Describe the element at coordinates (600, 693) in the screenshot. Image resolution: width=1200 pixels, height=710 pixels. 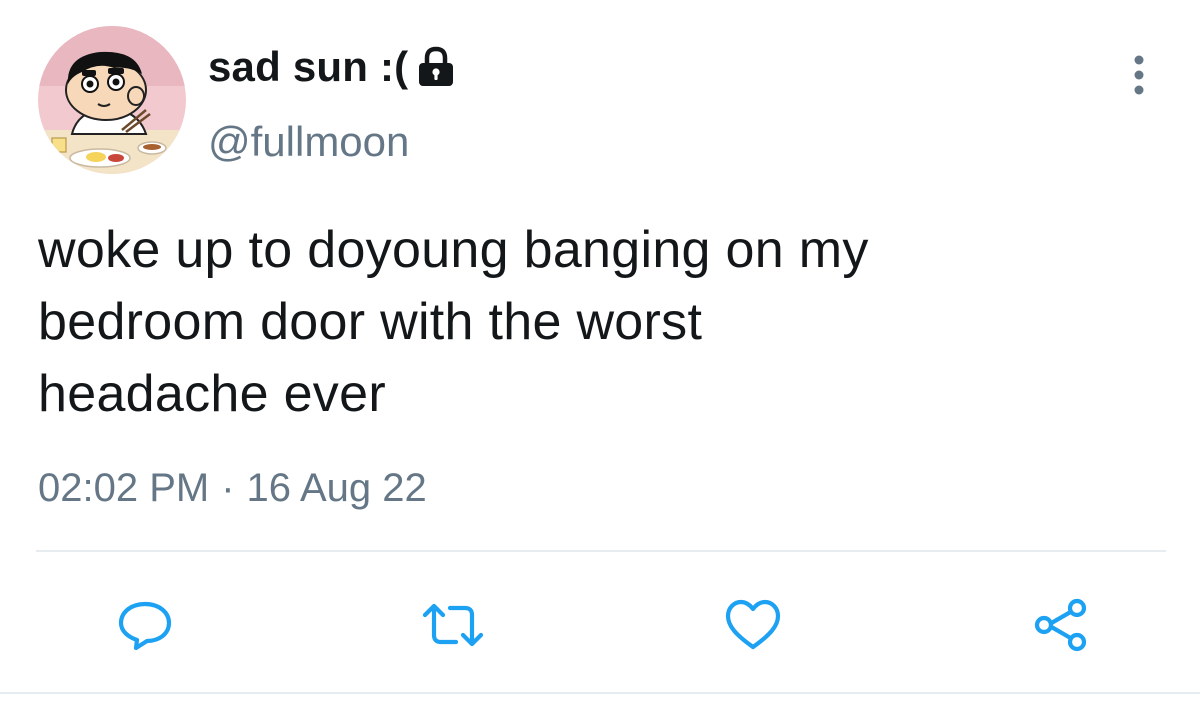
I see `bottom-divider` at that location.